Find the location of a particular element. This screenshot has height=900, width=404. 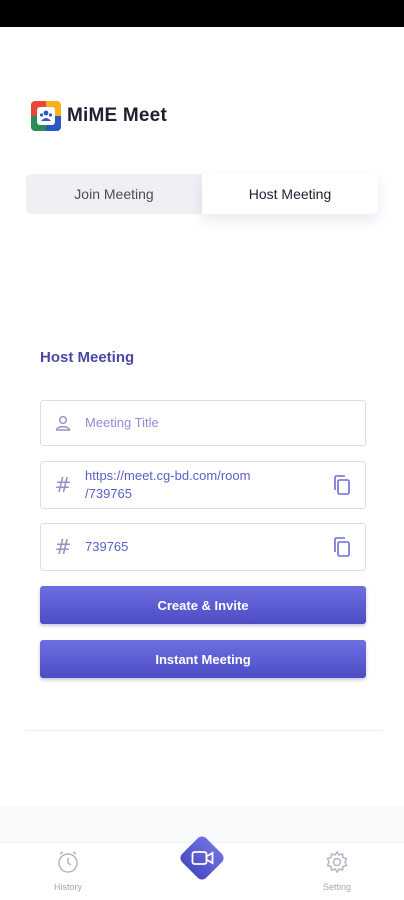

nav-history: History is located at coordinates (68, 870).